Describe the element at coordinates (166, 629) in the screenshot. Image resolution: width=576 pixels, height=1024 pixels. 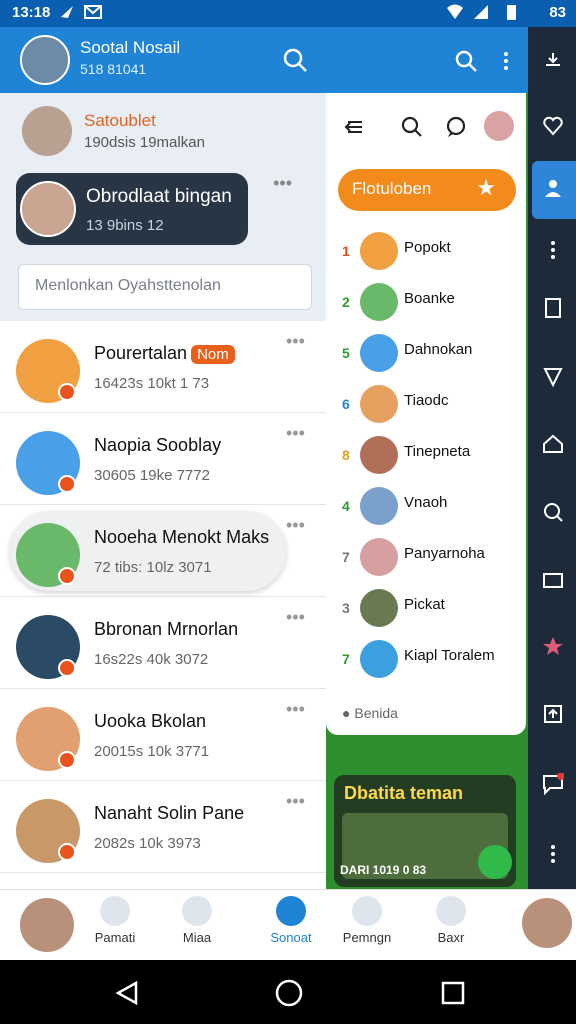
I see `chat-name-text: Bbronan Mrnorlan` at that location.